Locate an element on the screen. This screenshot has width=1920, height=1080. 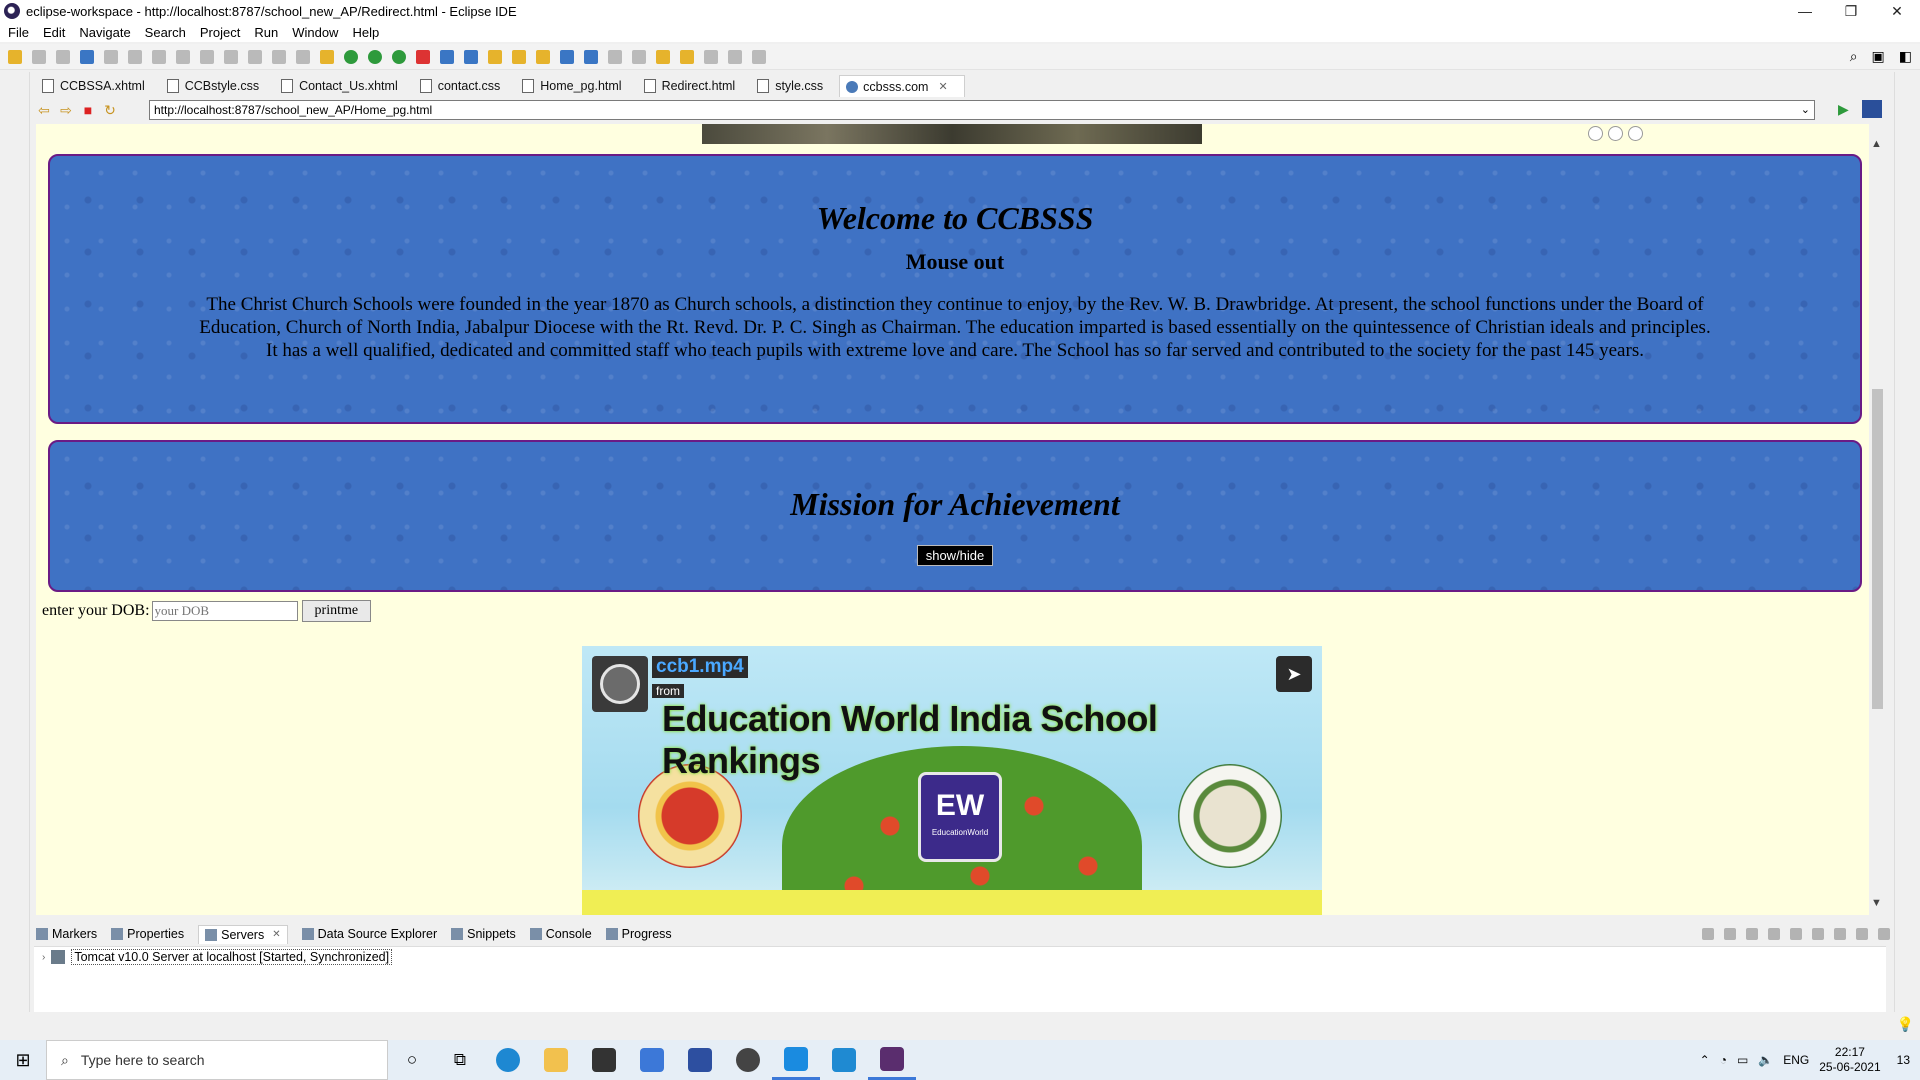
network-icon: ◔ is located at coordinates (1723, 1060).